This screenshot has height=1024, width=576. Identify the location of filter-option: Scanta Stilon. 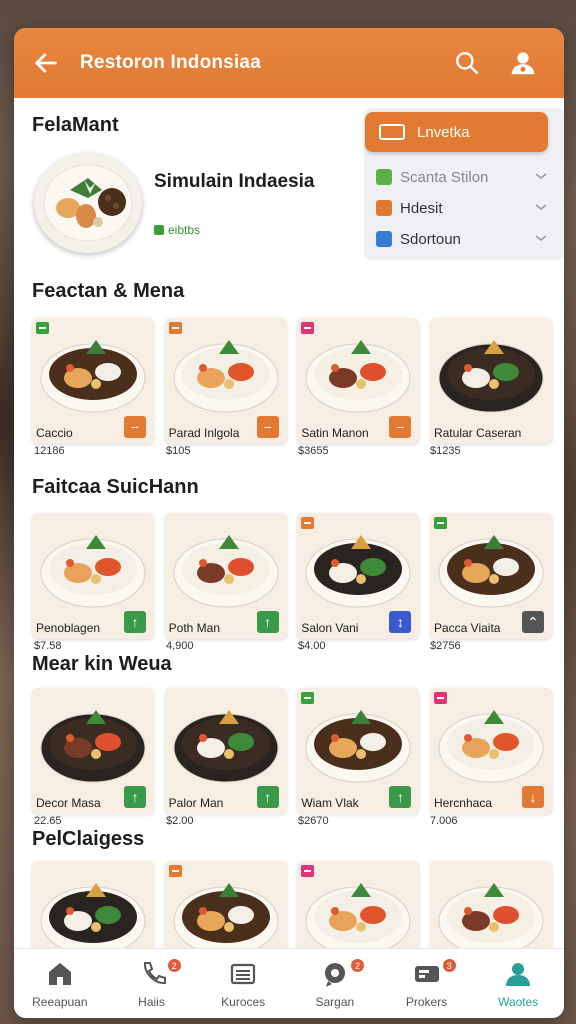
(462, 177).